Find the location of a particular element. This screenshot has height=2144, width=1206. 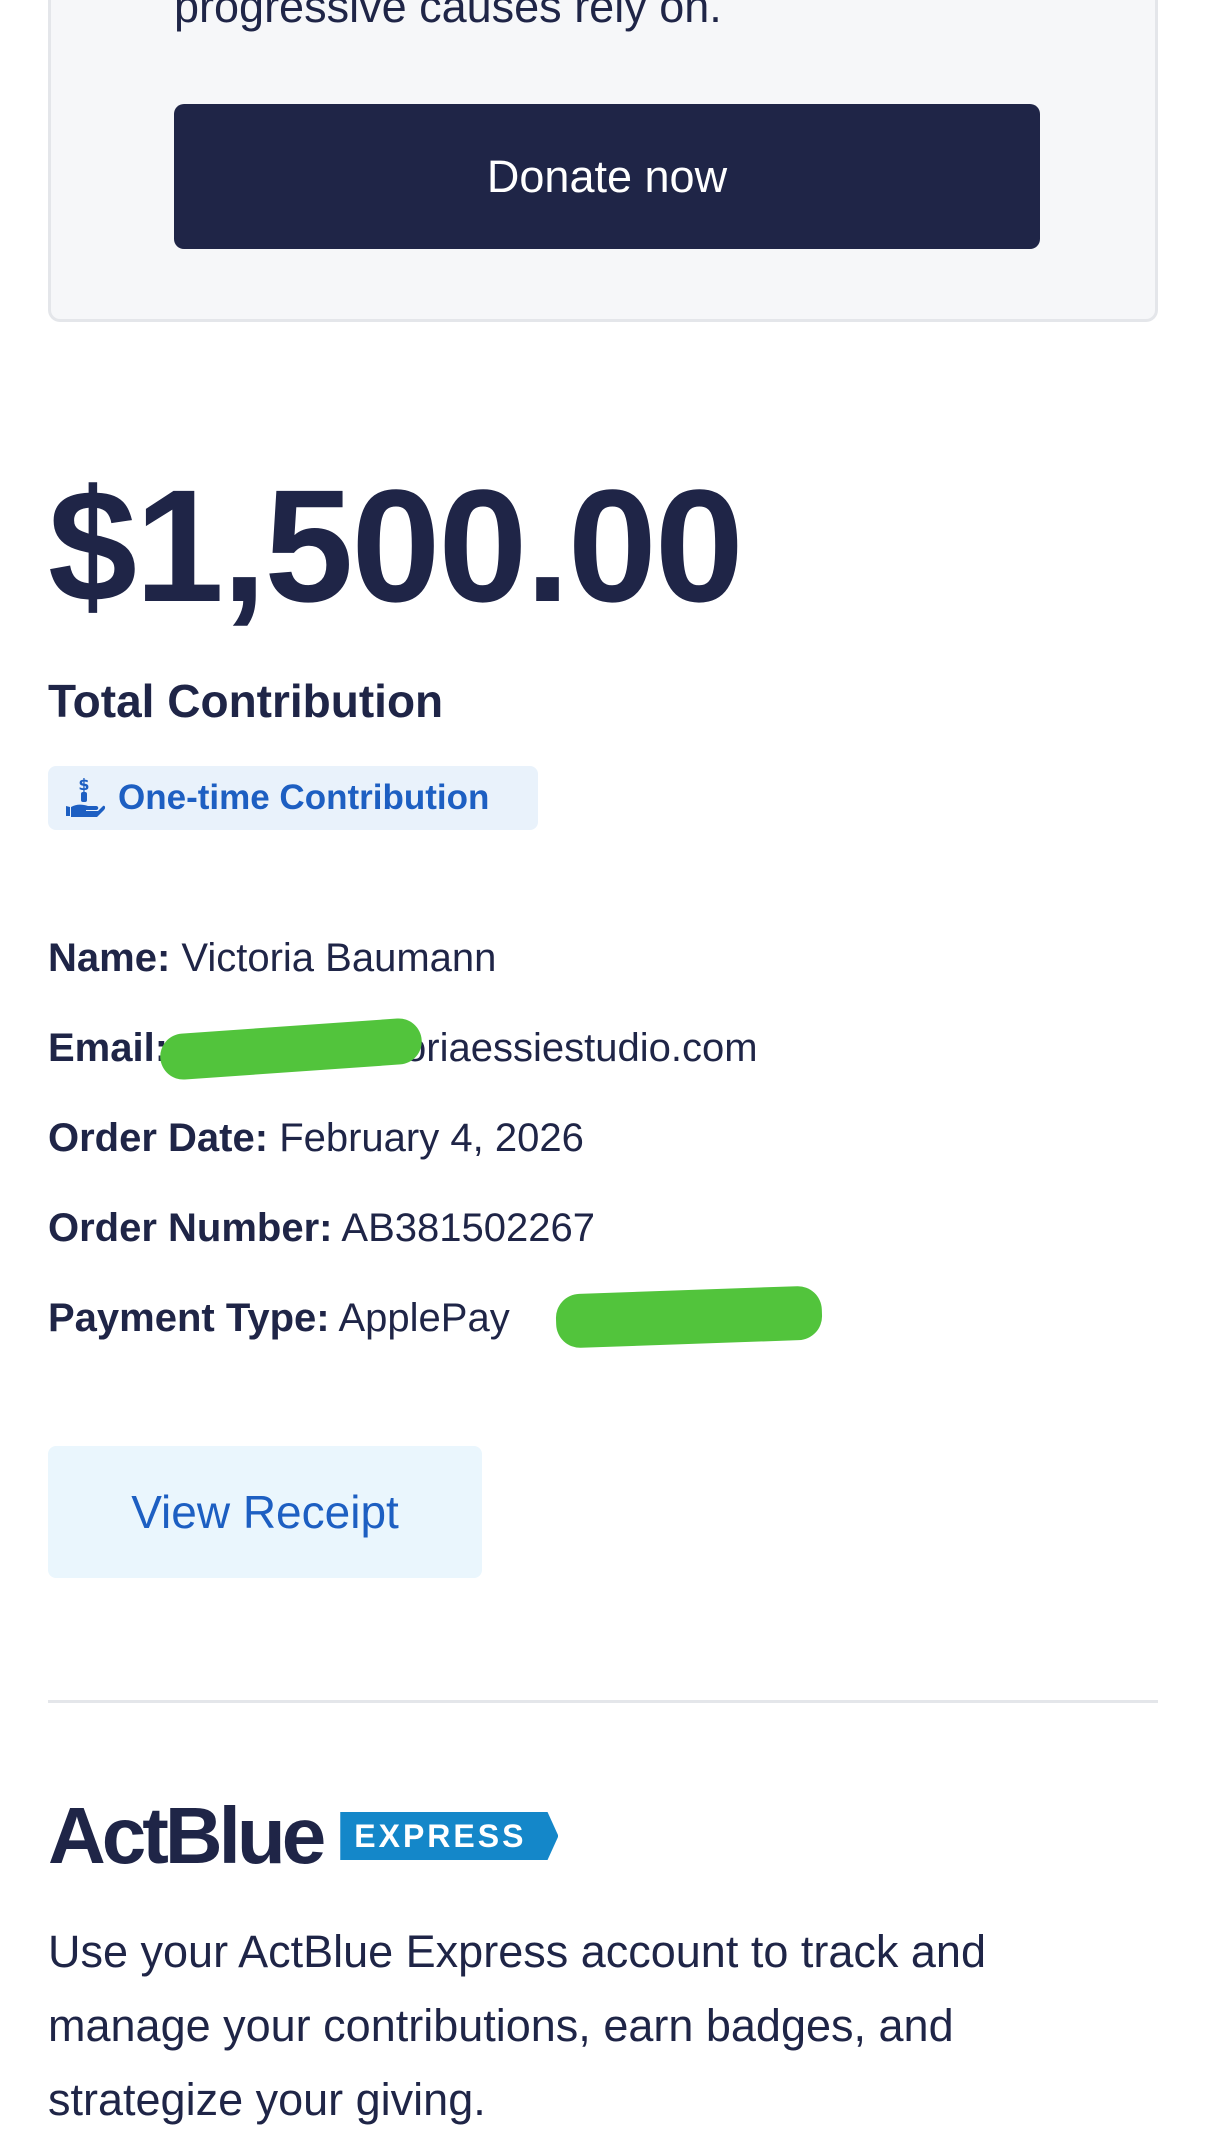

view-receipt-button: View Receipt is located at coordinates (265, 1512).